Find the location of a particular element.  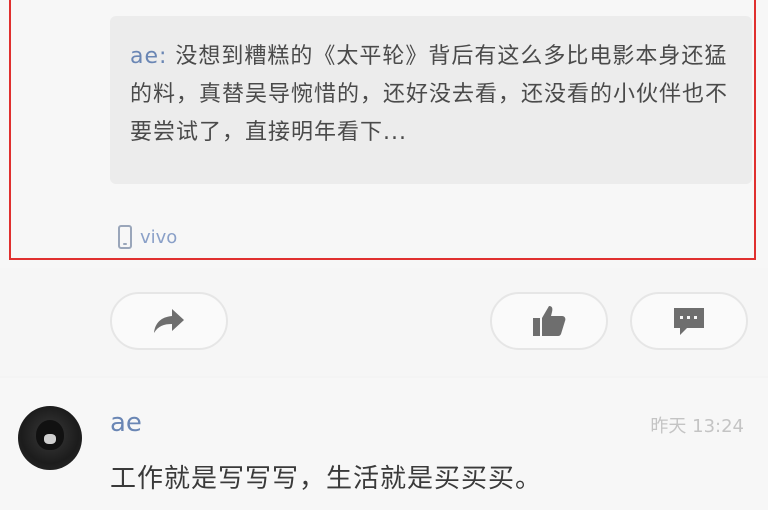

comment-icon is located at coordinates (689, 321).